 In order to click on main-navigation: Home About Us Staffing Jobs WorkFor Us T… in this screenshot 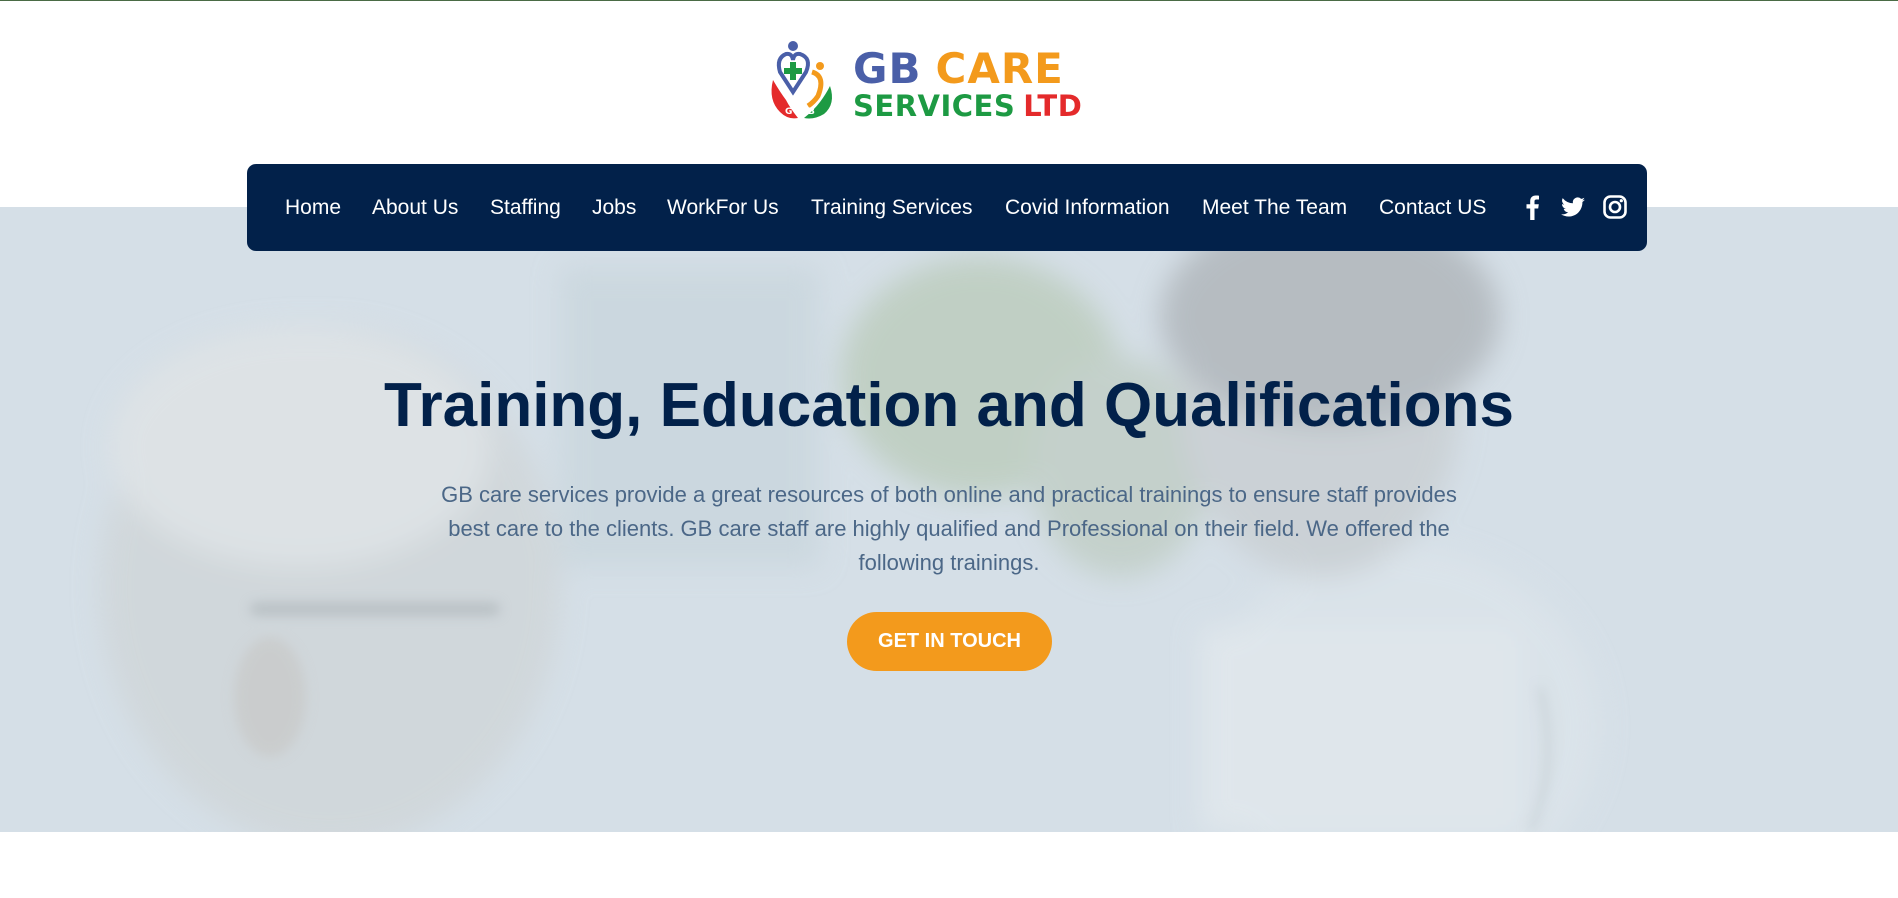, I will do `click(947, 207)`.